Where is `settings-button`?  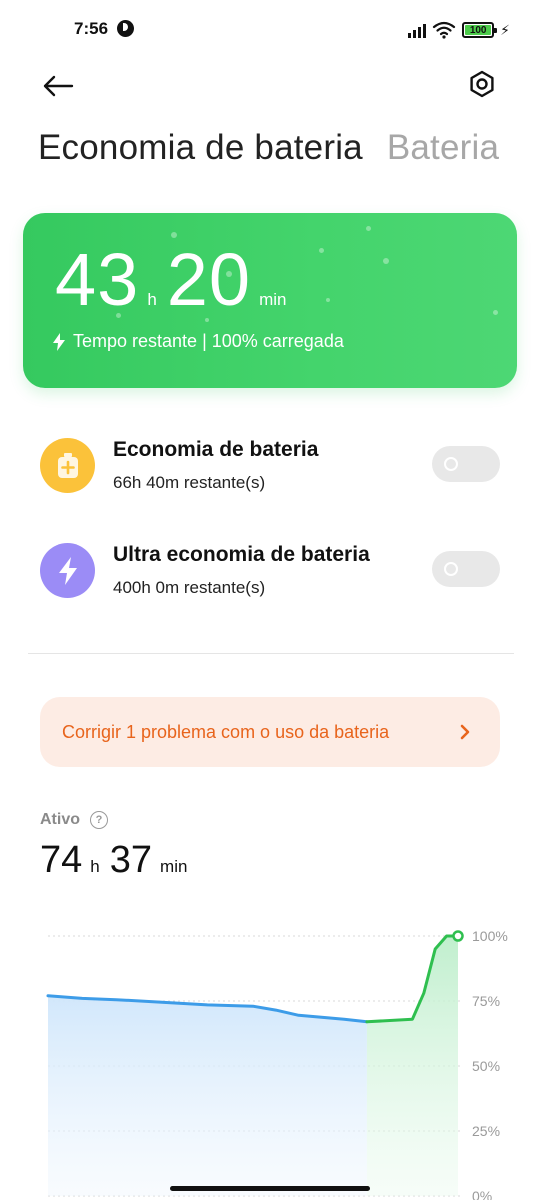
settings-button is located at coordinates (482, 84).